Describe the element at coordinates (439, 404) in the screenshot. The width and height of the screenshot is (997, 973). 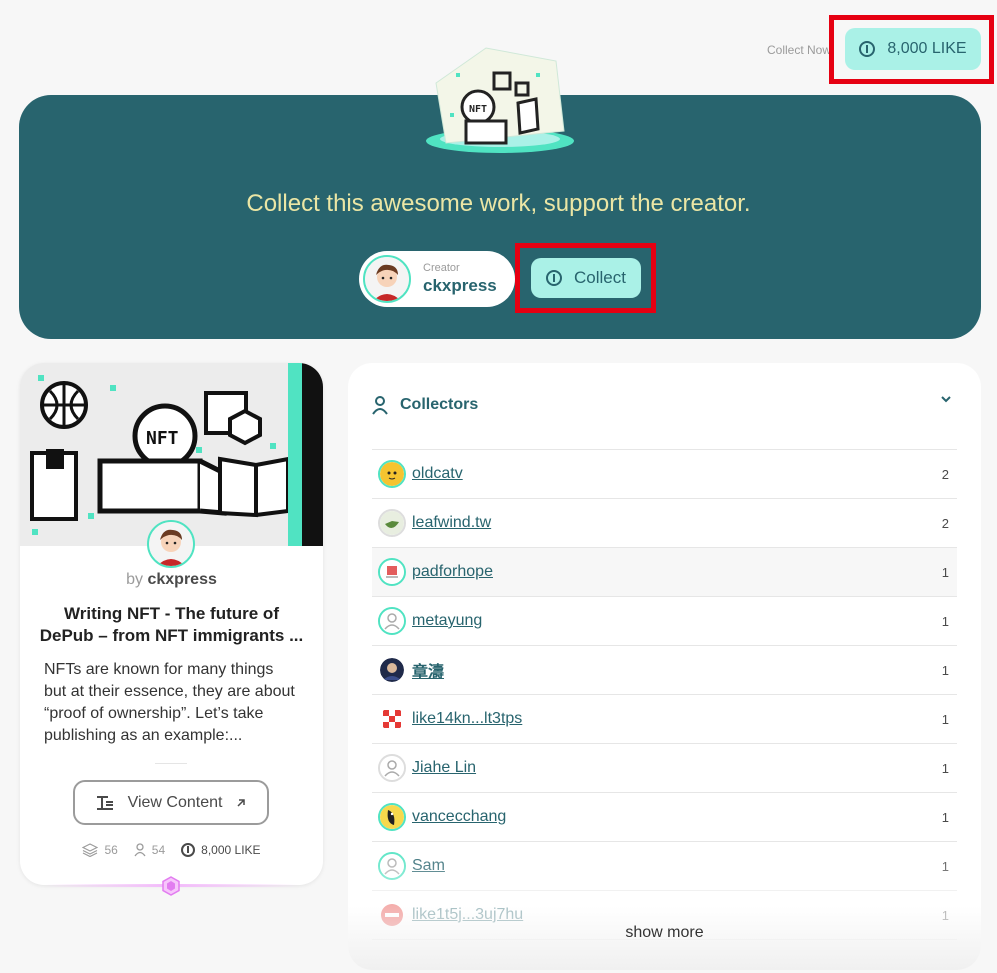
I see `collectors-title: Collectors` at that location.